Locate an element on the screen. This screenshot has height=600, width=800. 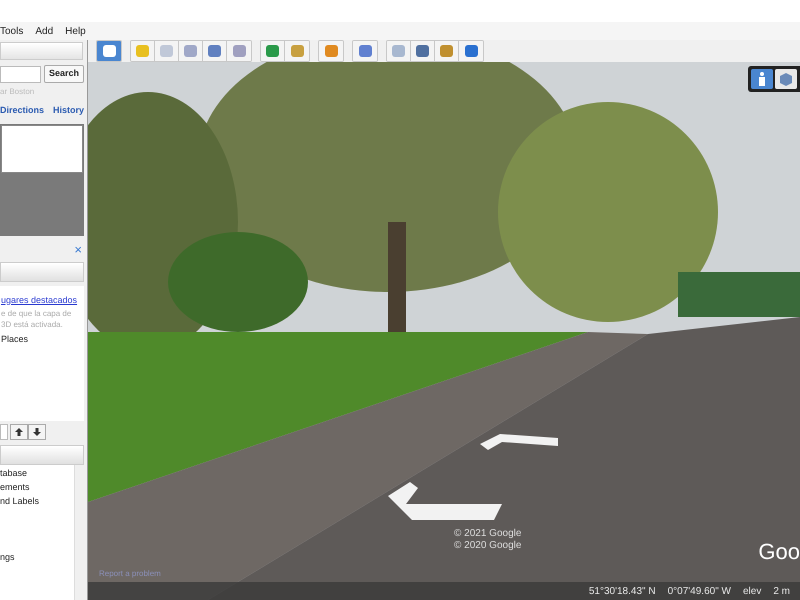
elevation-label: elev is located at coordinates (752, 591).